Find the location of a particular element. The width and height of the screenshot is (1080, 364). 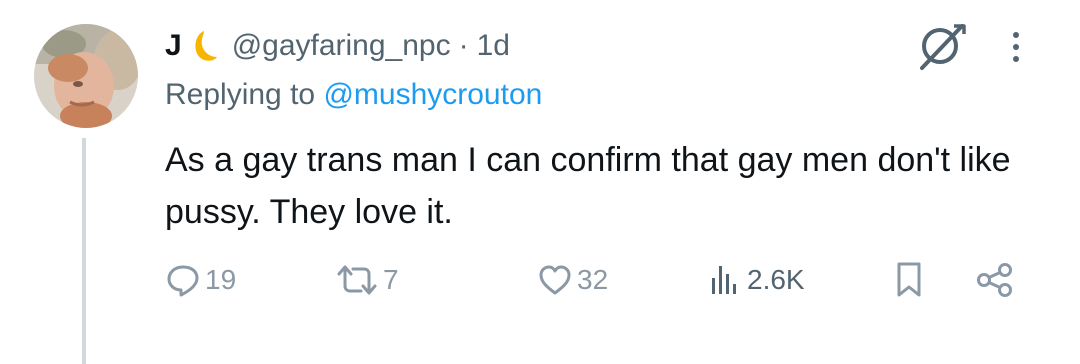

action-bar: 19 7 32 2.6K is located at coordinates (600, 280).